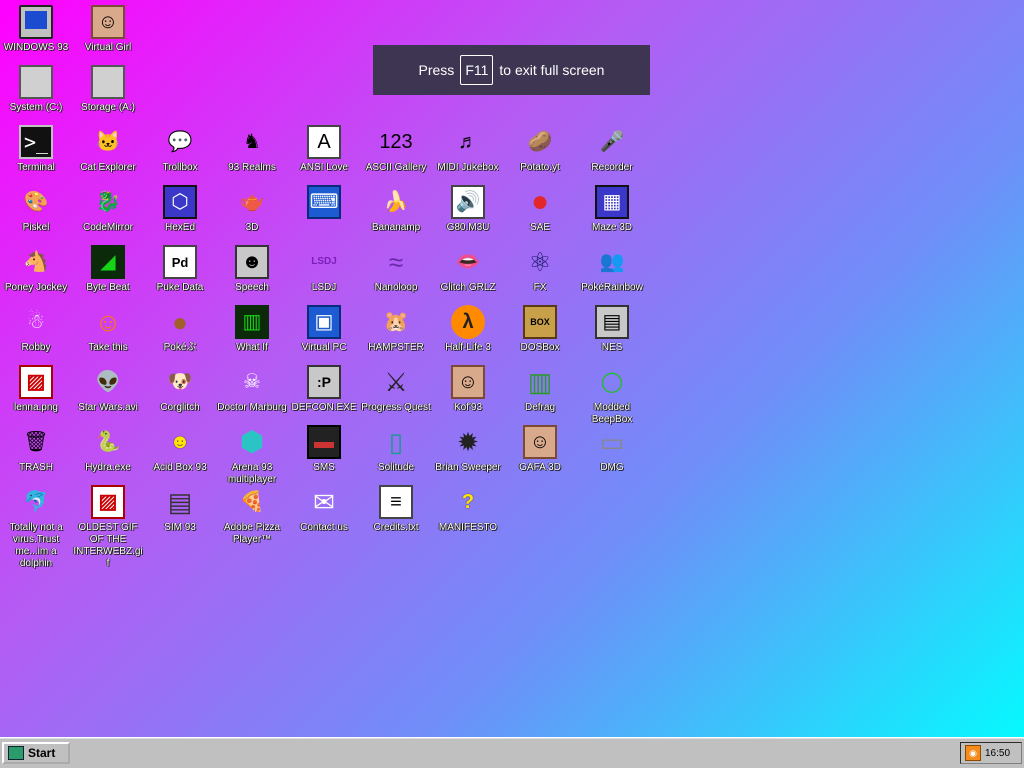 Image resolution: width=1024 pixels, height=768 pixels. Describe the element at coordinates (552, 70) in the screenshot. I see `fullscreen-notice-suffix: to exit full screen` at that location.